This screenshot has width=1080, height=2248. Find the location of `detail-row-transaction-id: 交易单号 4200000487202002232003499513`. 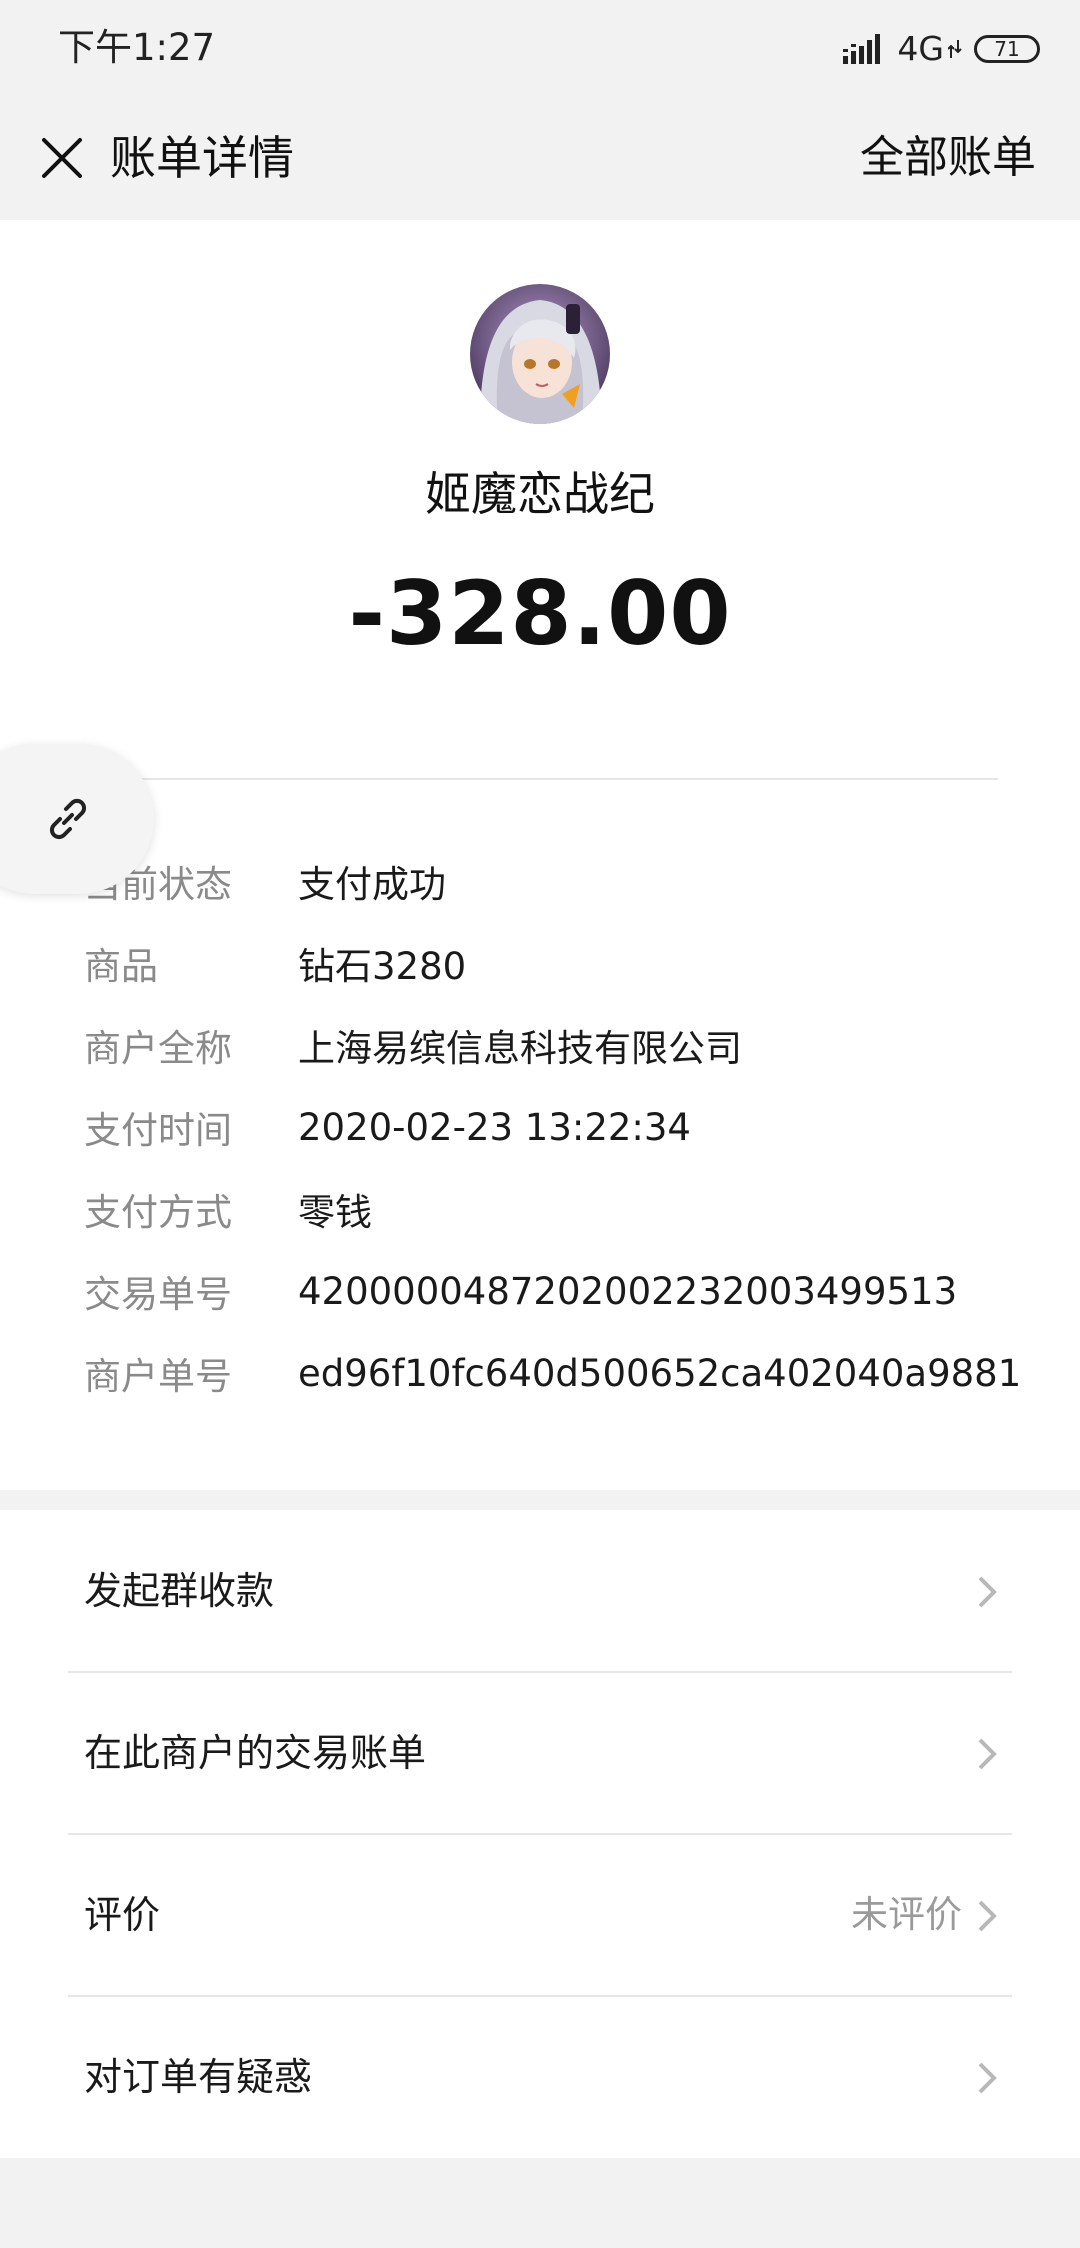

detail-row-transaction-id: 交易单号 4200000487202002232003499513 is located at coordinates (574, 1291).